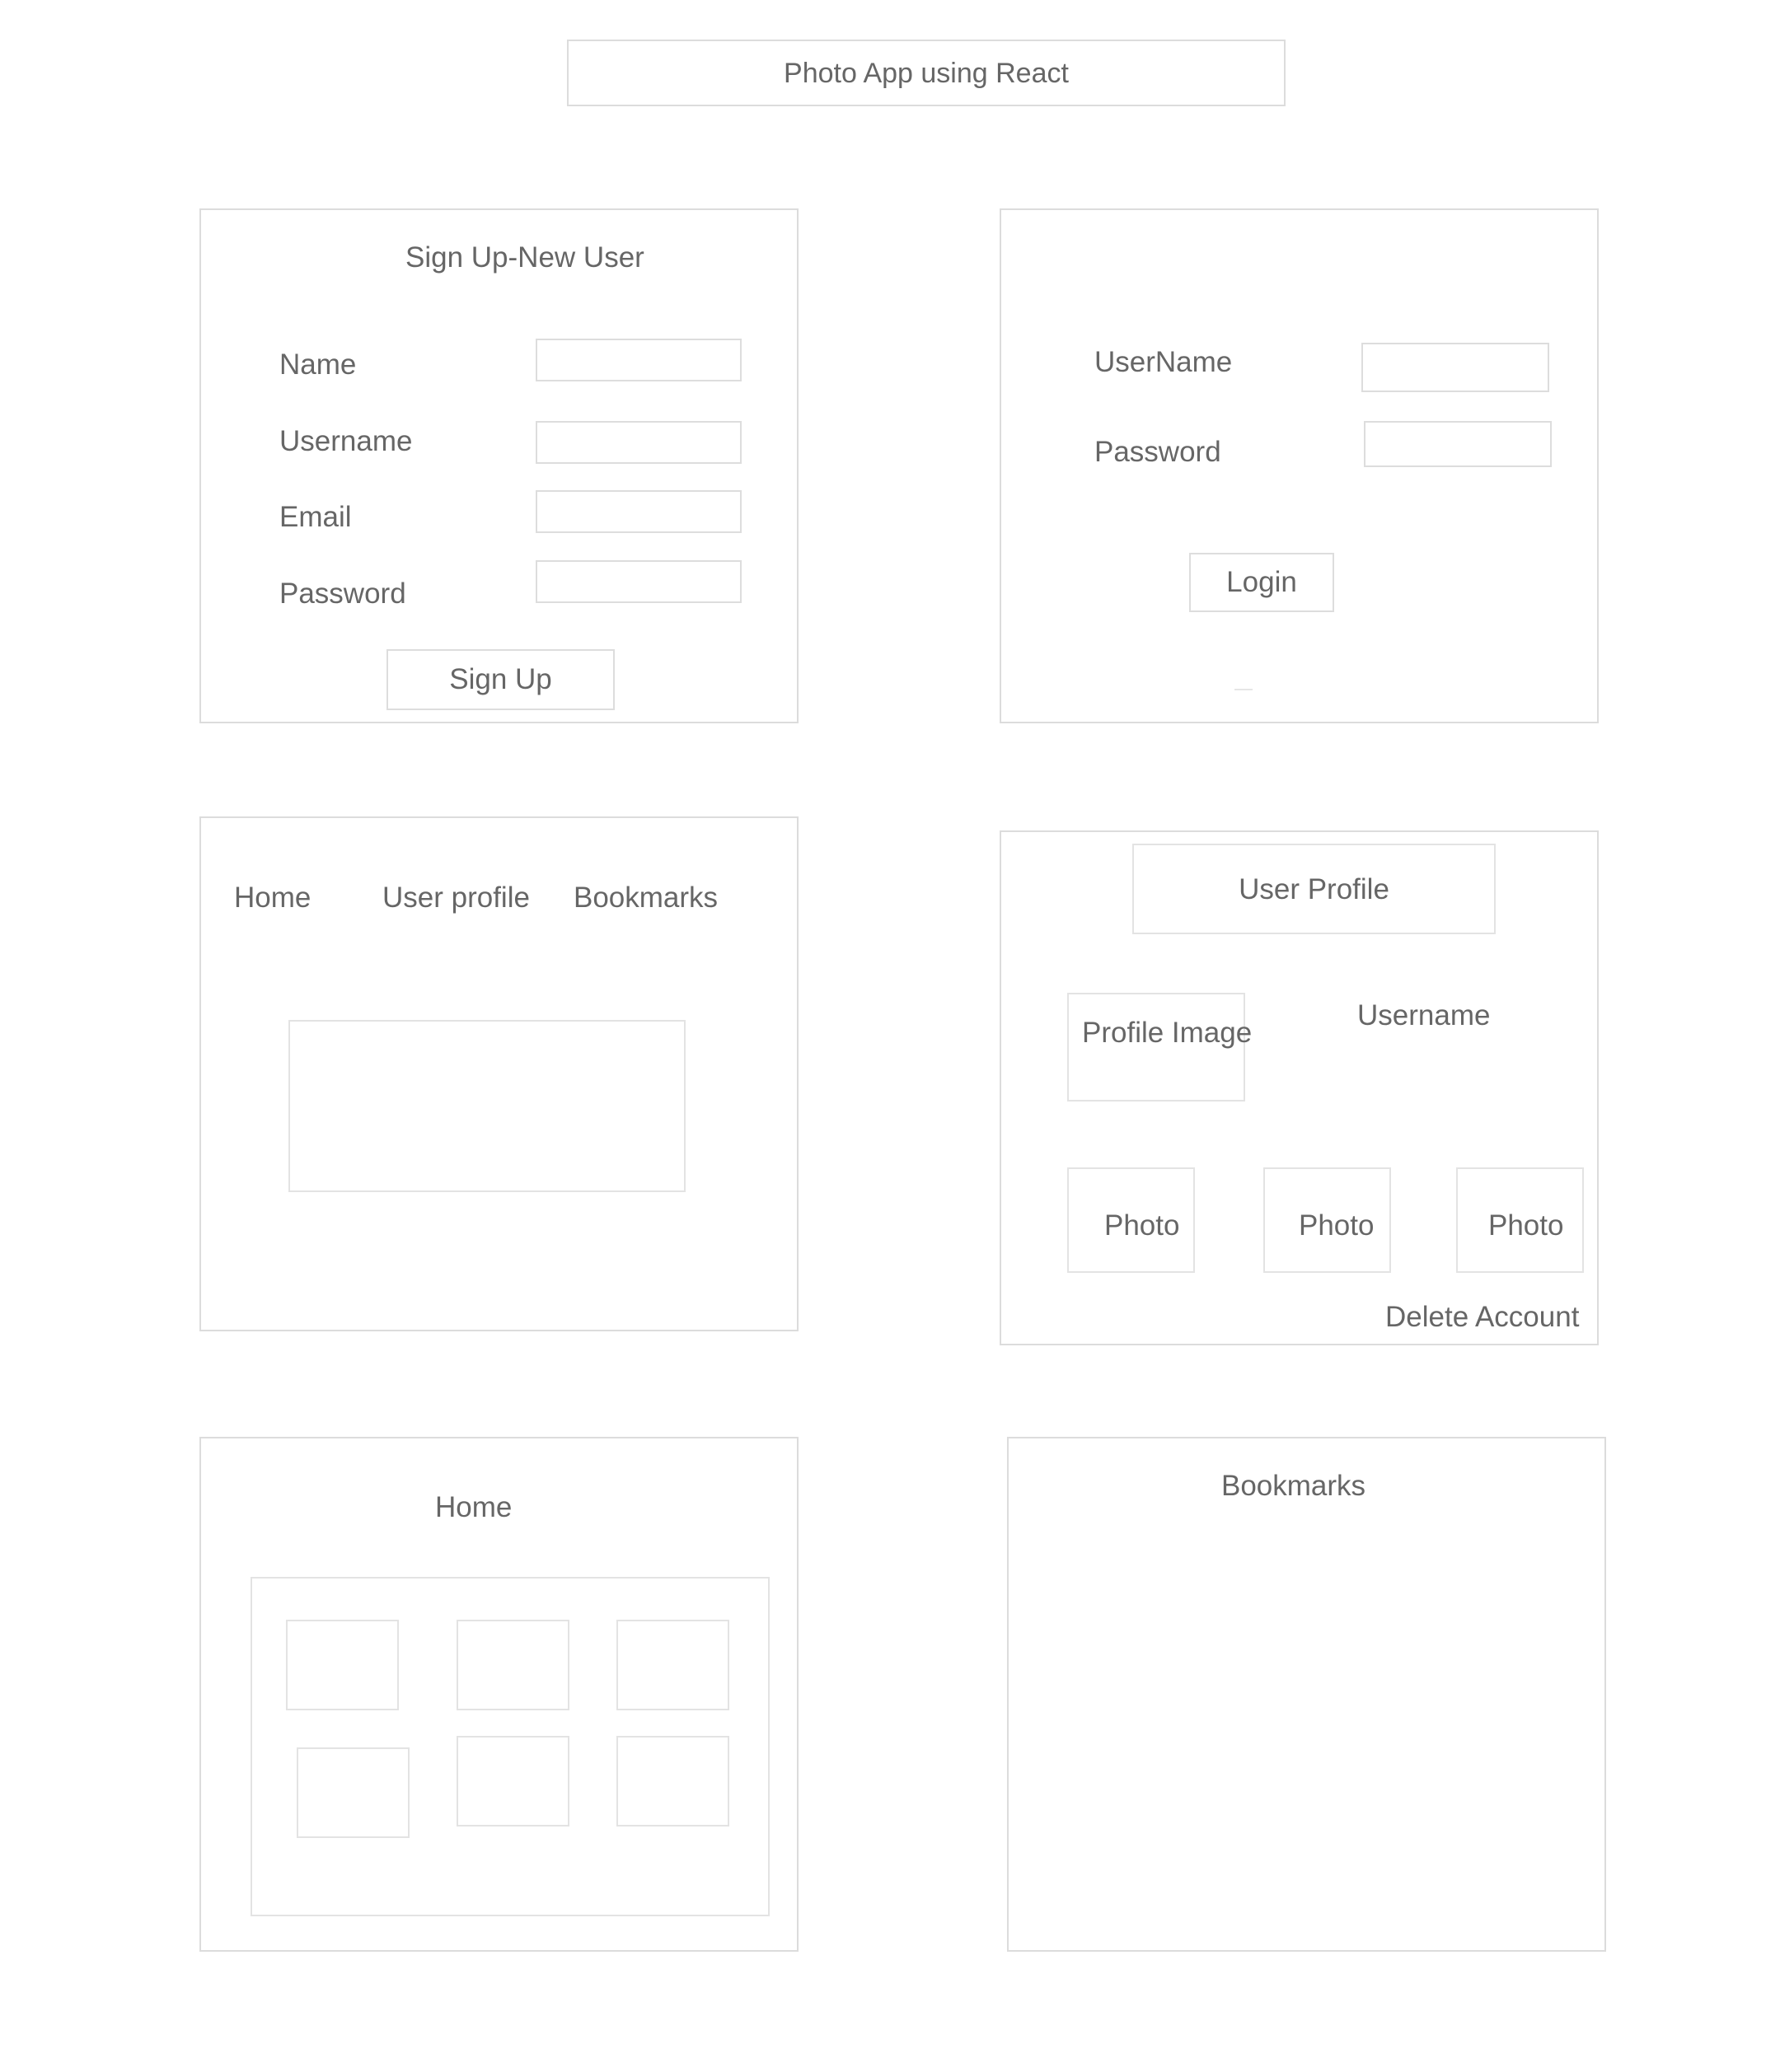 This screenshot has height=2072, width=1780. I want to click on login-password-input, so click(1458, 444).